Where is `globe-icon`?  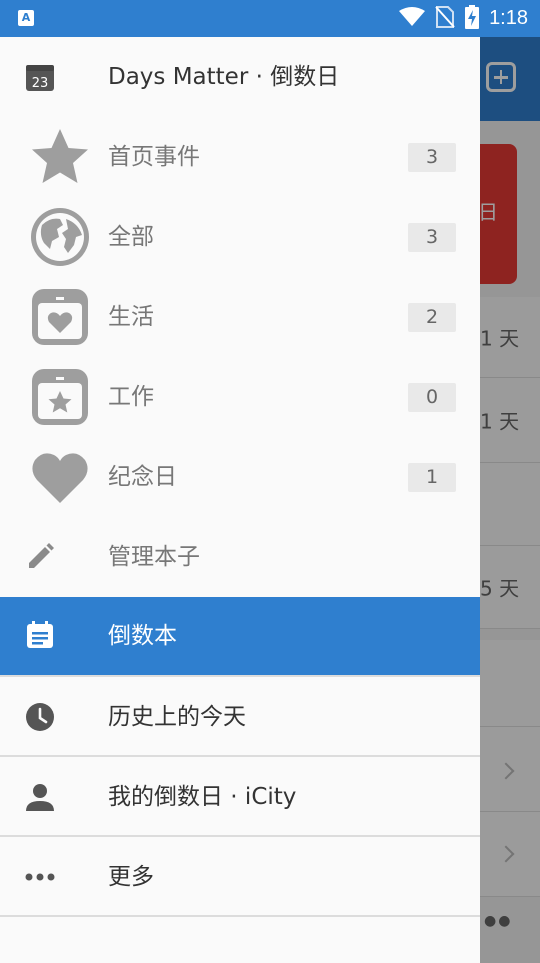 globe-icon is located at coordinates (60, 237).